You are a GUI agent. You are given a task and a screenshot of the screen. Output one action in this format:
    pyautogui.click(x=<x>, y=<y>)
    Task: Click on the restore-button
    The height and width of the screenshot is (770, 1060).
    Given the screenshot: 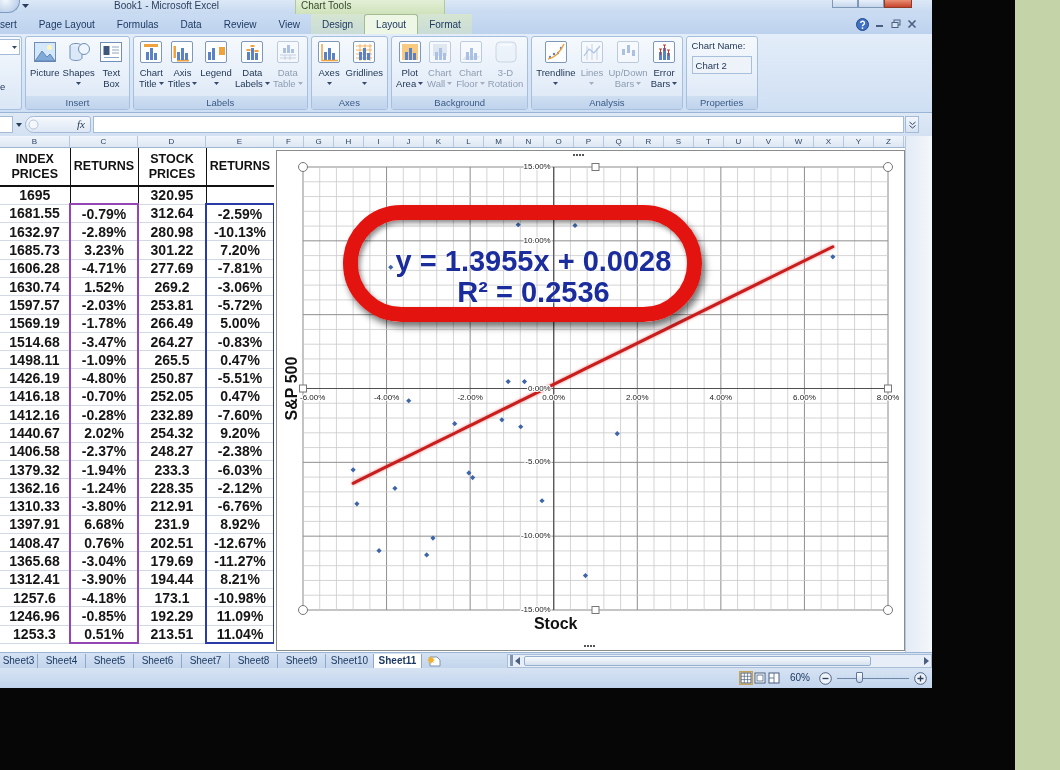 What is the action you would take?
    pyautogui.click(x=871, y=4)
    